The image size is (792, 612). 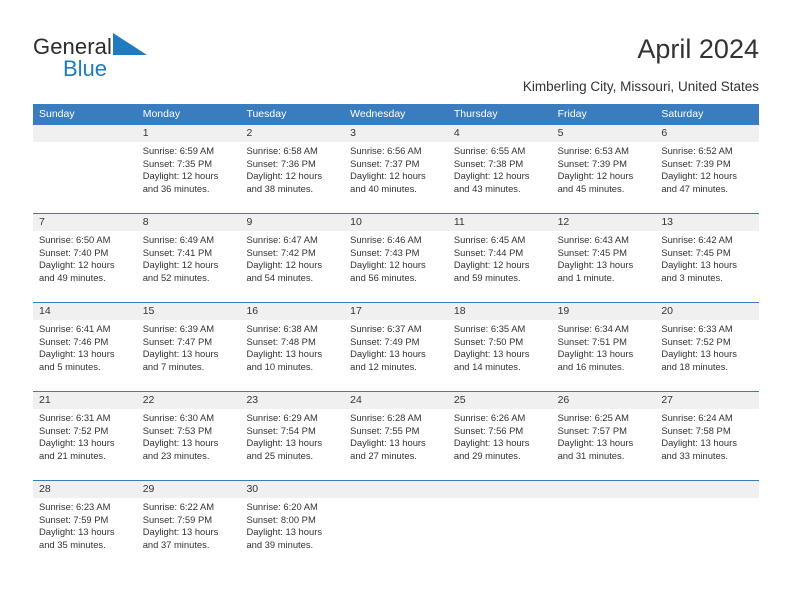 What do you see at coordinates (489, 239) in the screenshot?
I see `sunrise-time: Sunrise: 6:45 AM` at bounding box center [489, 239].